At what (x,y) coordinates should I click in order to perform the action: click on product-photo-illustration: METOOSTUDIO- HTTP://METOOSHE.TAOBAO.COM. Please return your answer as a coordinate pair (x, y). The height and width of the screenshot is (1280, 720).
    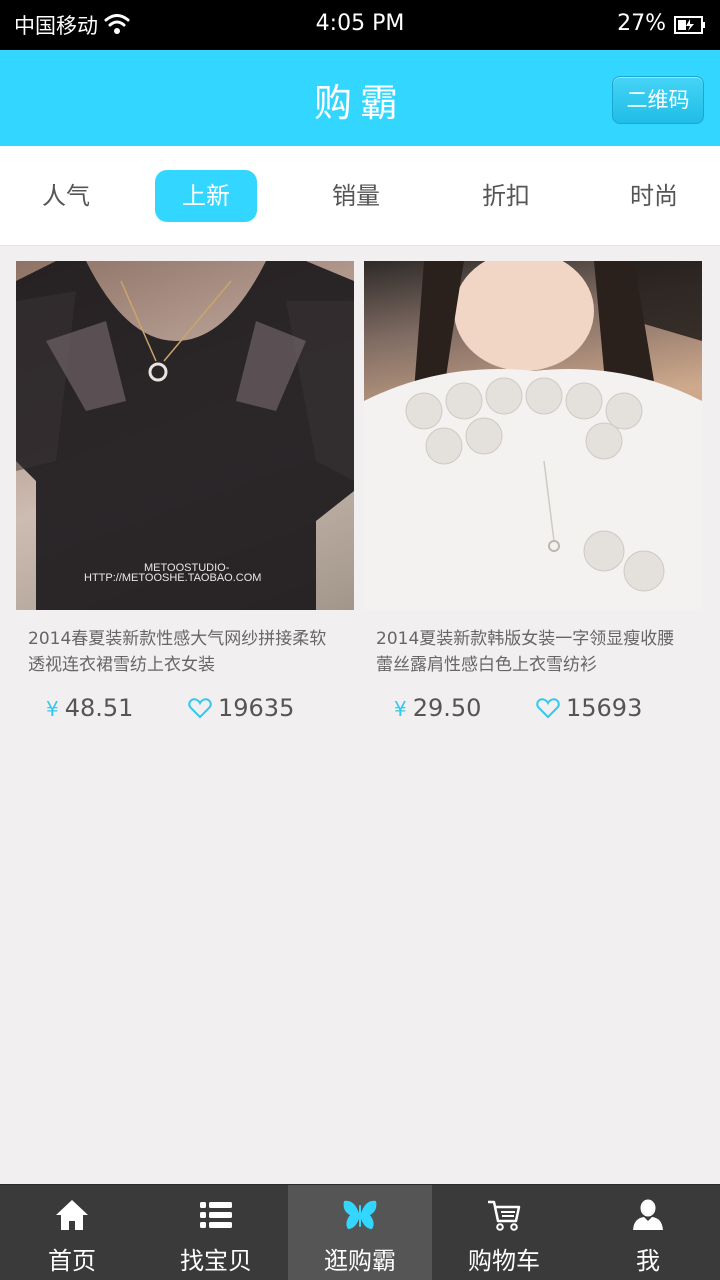
    Looking at the image, I should click on (185, 435).